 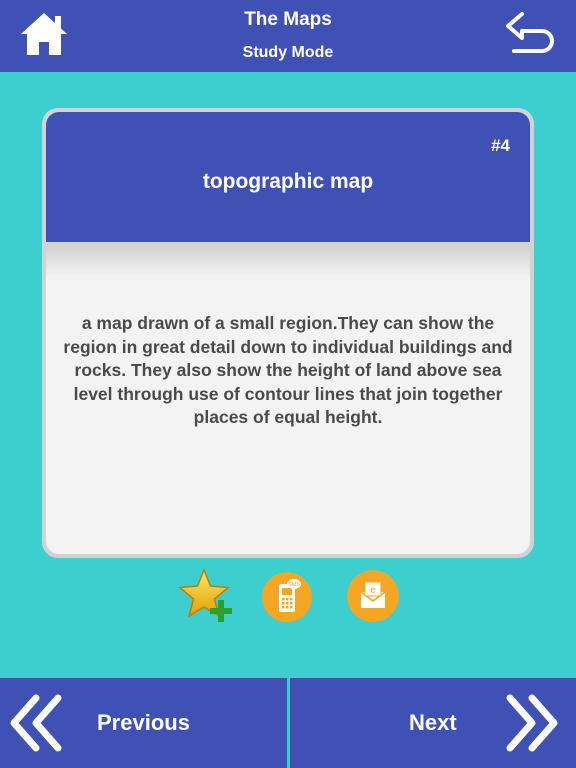 I want to click on sms-badge: SMS, so click(x=294, y=585).